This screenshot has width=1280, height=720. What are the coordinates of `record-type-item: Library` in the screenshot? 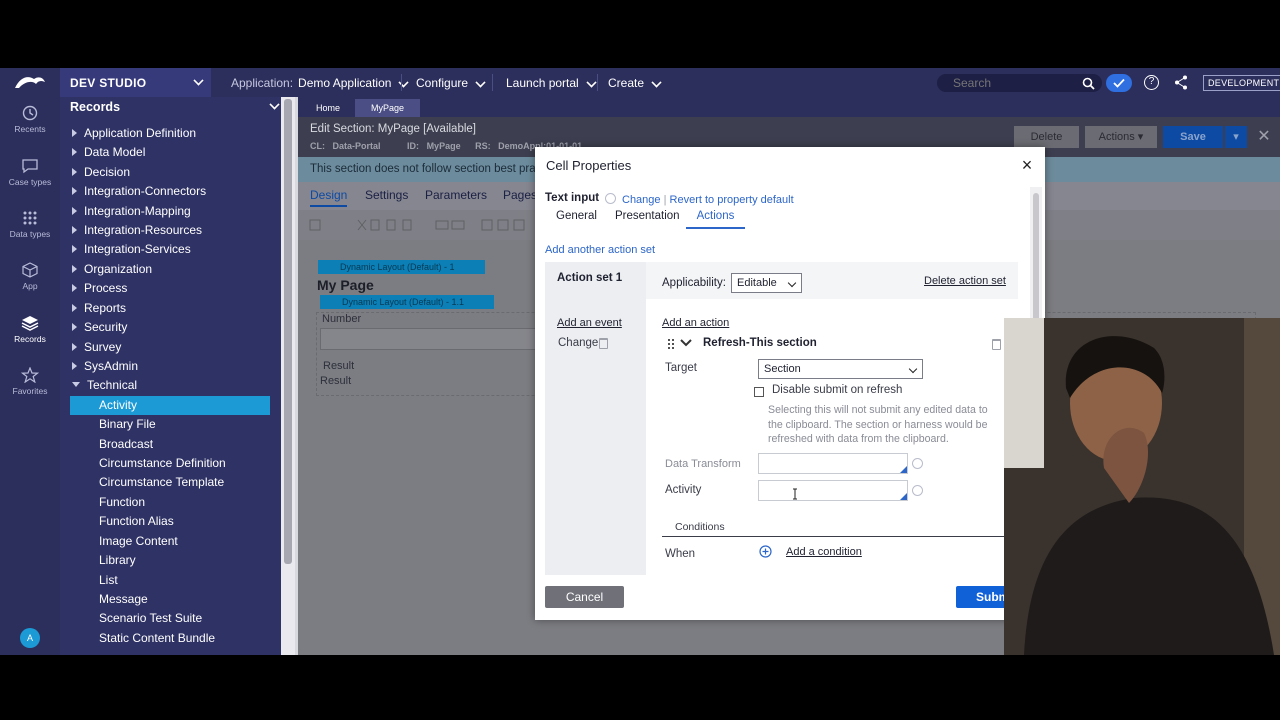 It's located at (170, 560).